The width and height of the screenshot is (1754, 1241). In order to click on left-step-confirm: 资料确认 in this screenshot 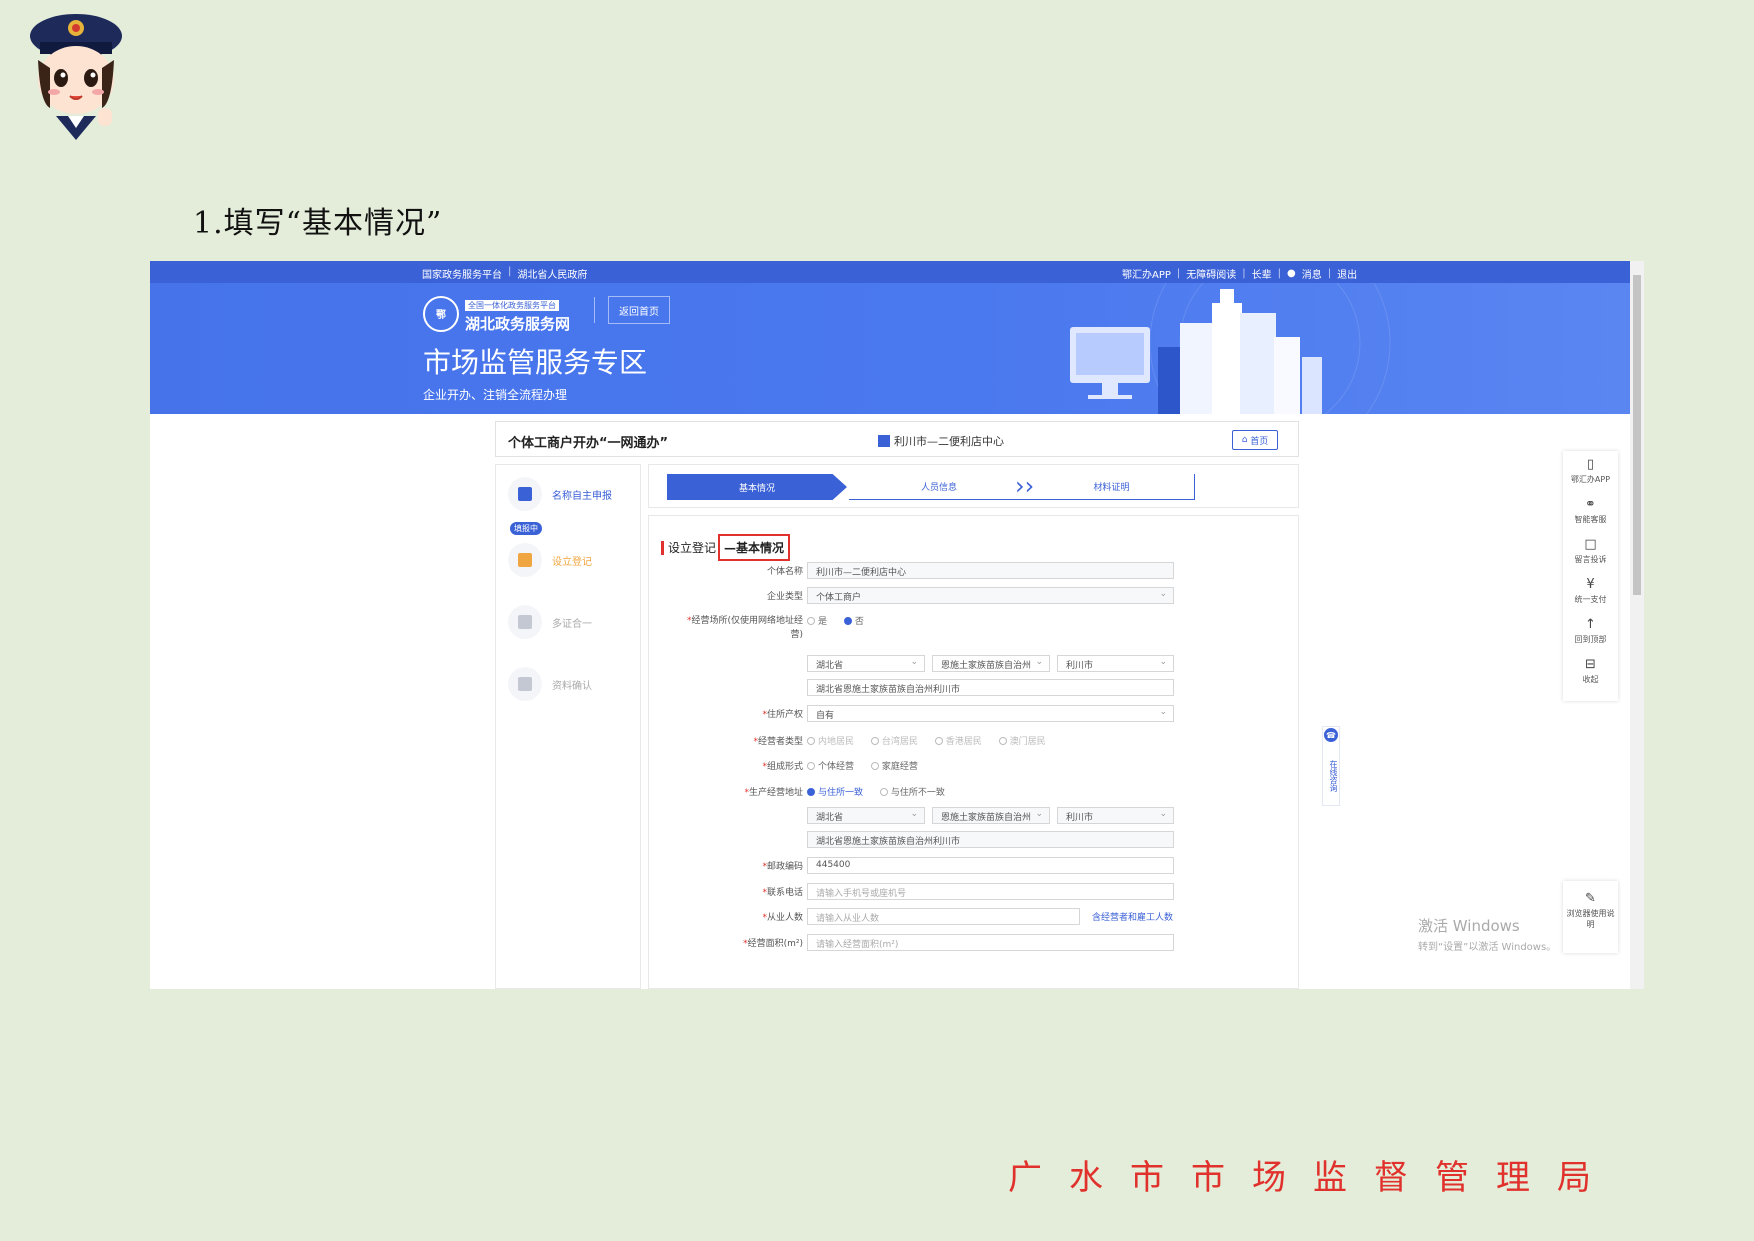, I will do `click(550, 684)`.